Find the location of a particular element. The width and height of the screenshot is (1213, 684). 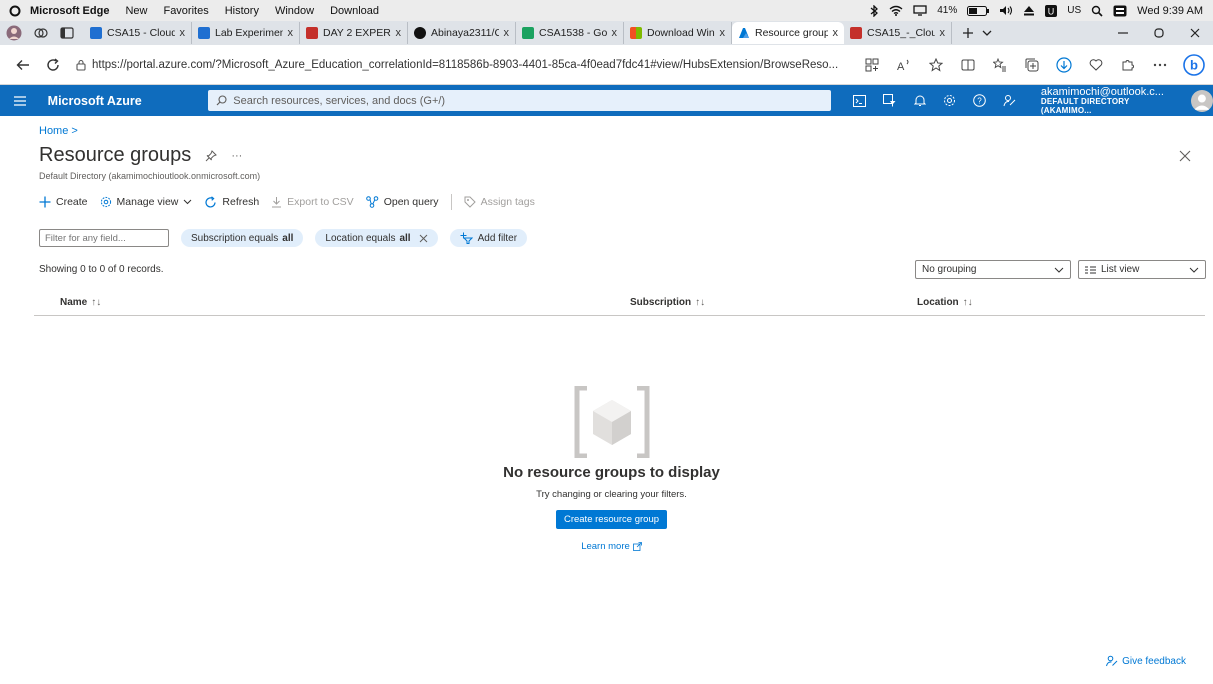

assign-tags-button: Assign tags is located at coordinates (499, 202).